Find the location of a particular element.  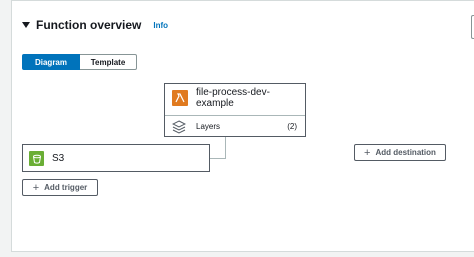

trigger-node-s3: S3 is located at coordinates (116, 158).